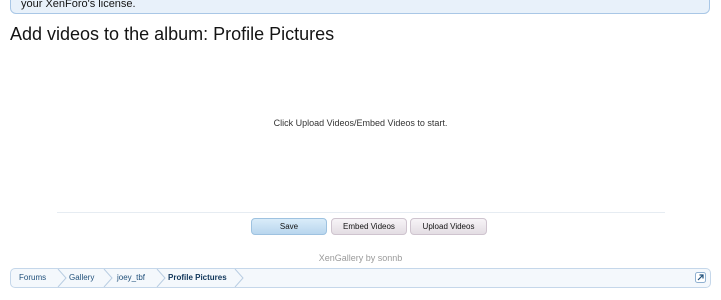  Describe the element at coordinates (369, 226) in the screenshot. I see `embed-videos-button: Embed Videos` at that location.